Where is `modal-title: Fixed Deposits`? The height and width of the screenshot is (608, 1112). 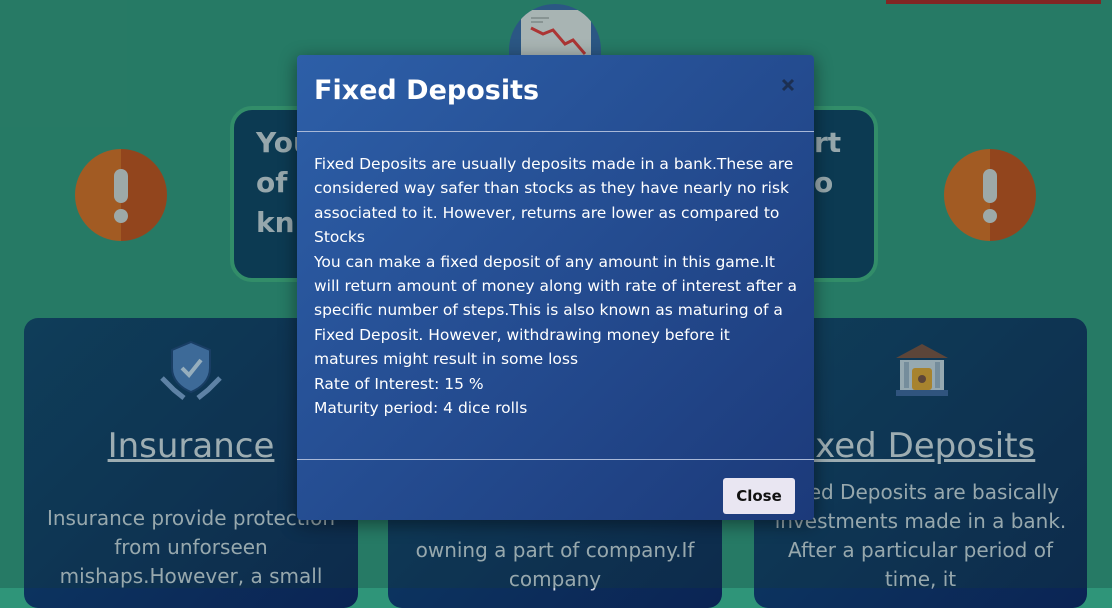
modal-title: Fixed Deposits is located at coordinates (427, 90).